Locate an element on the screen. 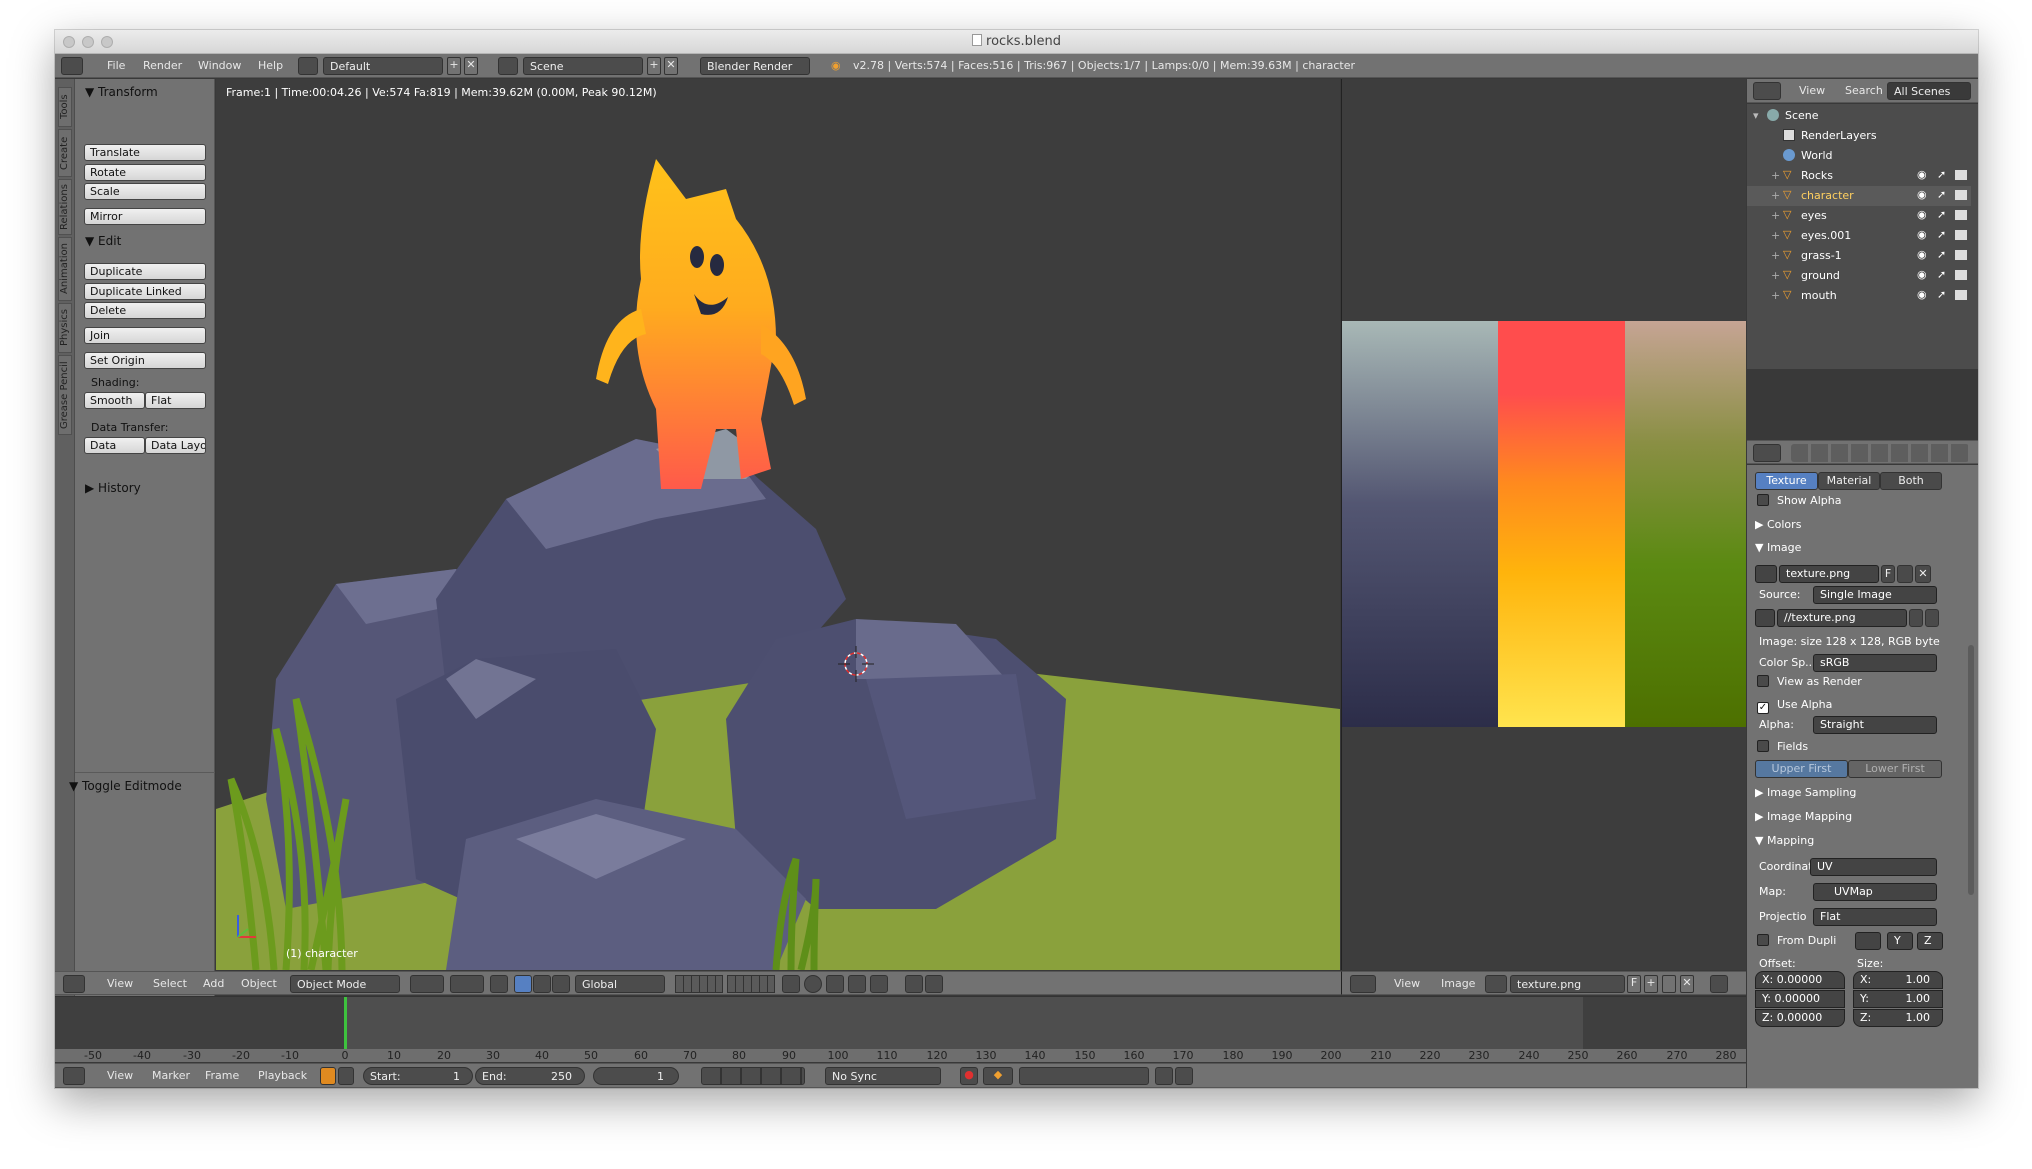  outliner-display-mode: All Scenes is located at coordinates (1929, 91).